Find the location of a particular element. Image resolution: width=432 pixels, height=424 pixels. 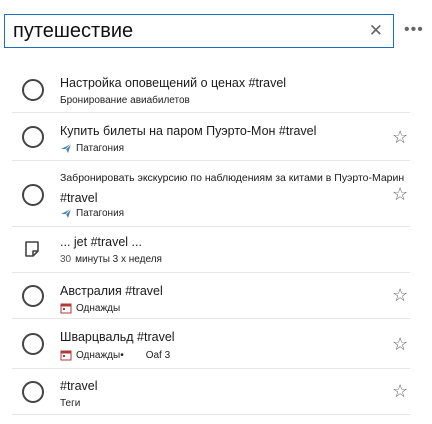

task-list-label: Однажды is located at coordinates (98, 308).